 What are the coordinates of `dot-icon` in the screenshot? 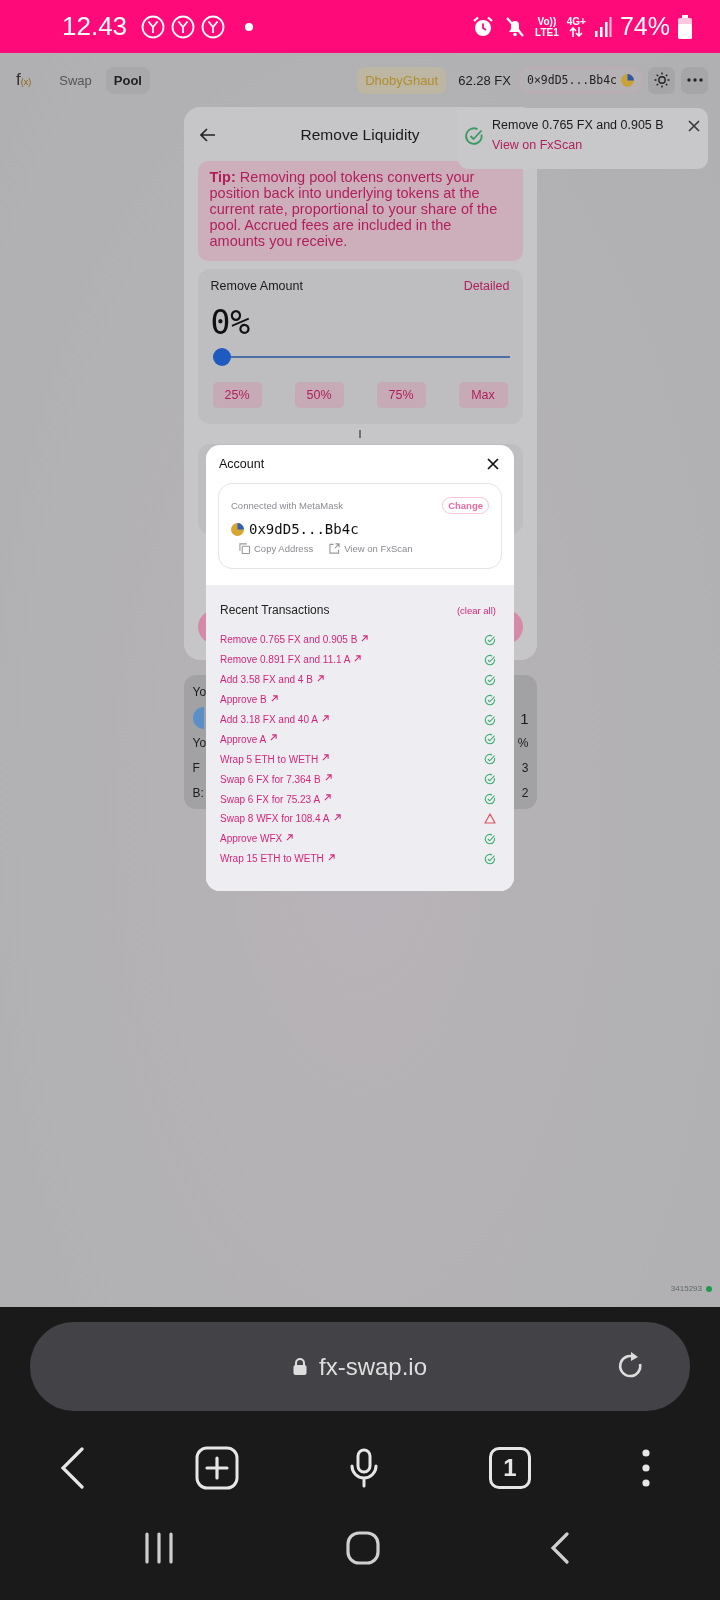 It's located at (249, 26).